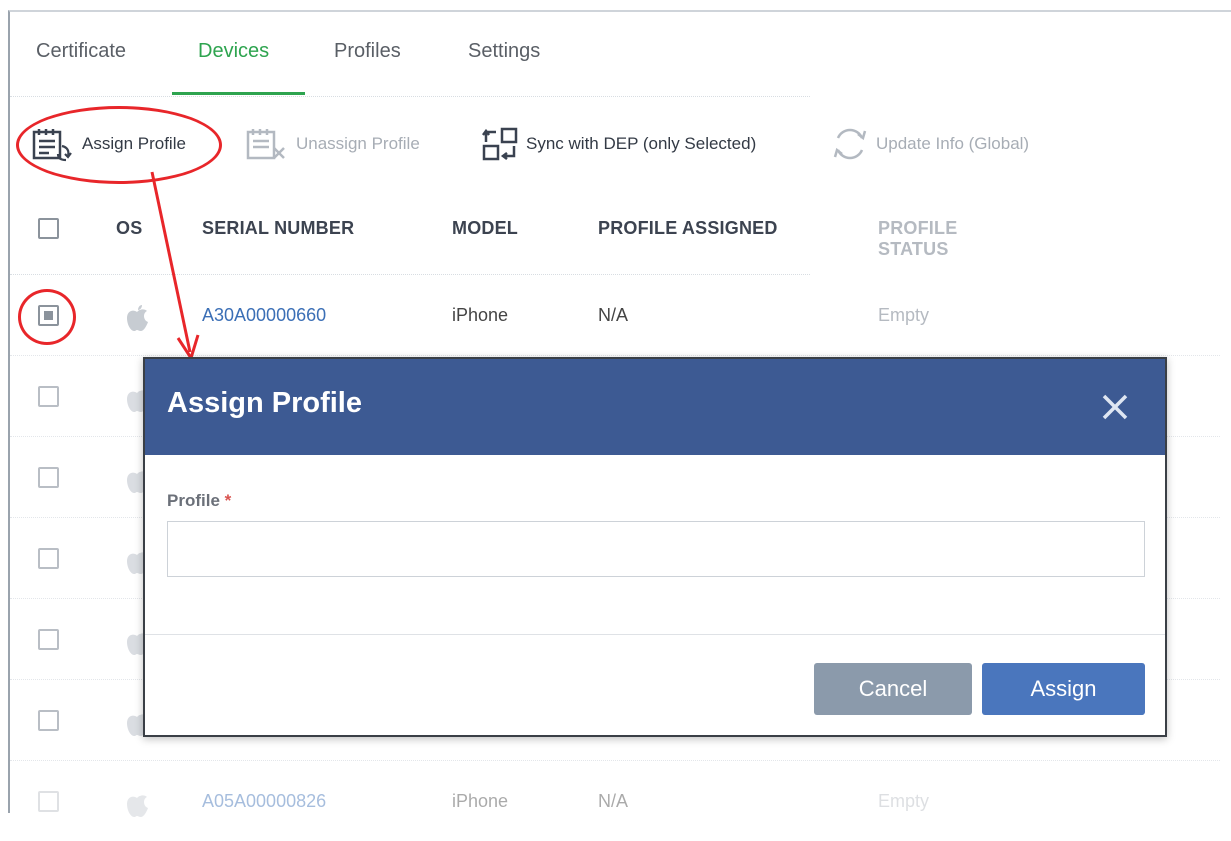 The height and width of the screenshot is (841, 1231). Describe the element at coordinates (485, 228) in the screenshot. I see `header-model: MODEL` at that location.